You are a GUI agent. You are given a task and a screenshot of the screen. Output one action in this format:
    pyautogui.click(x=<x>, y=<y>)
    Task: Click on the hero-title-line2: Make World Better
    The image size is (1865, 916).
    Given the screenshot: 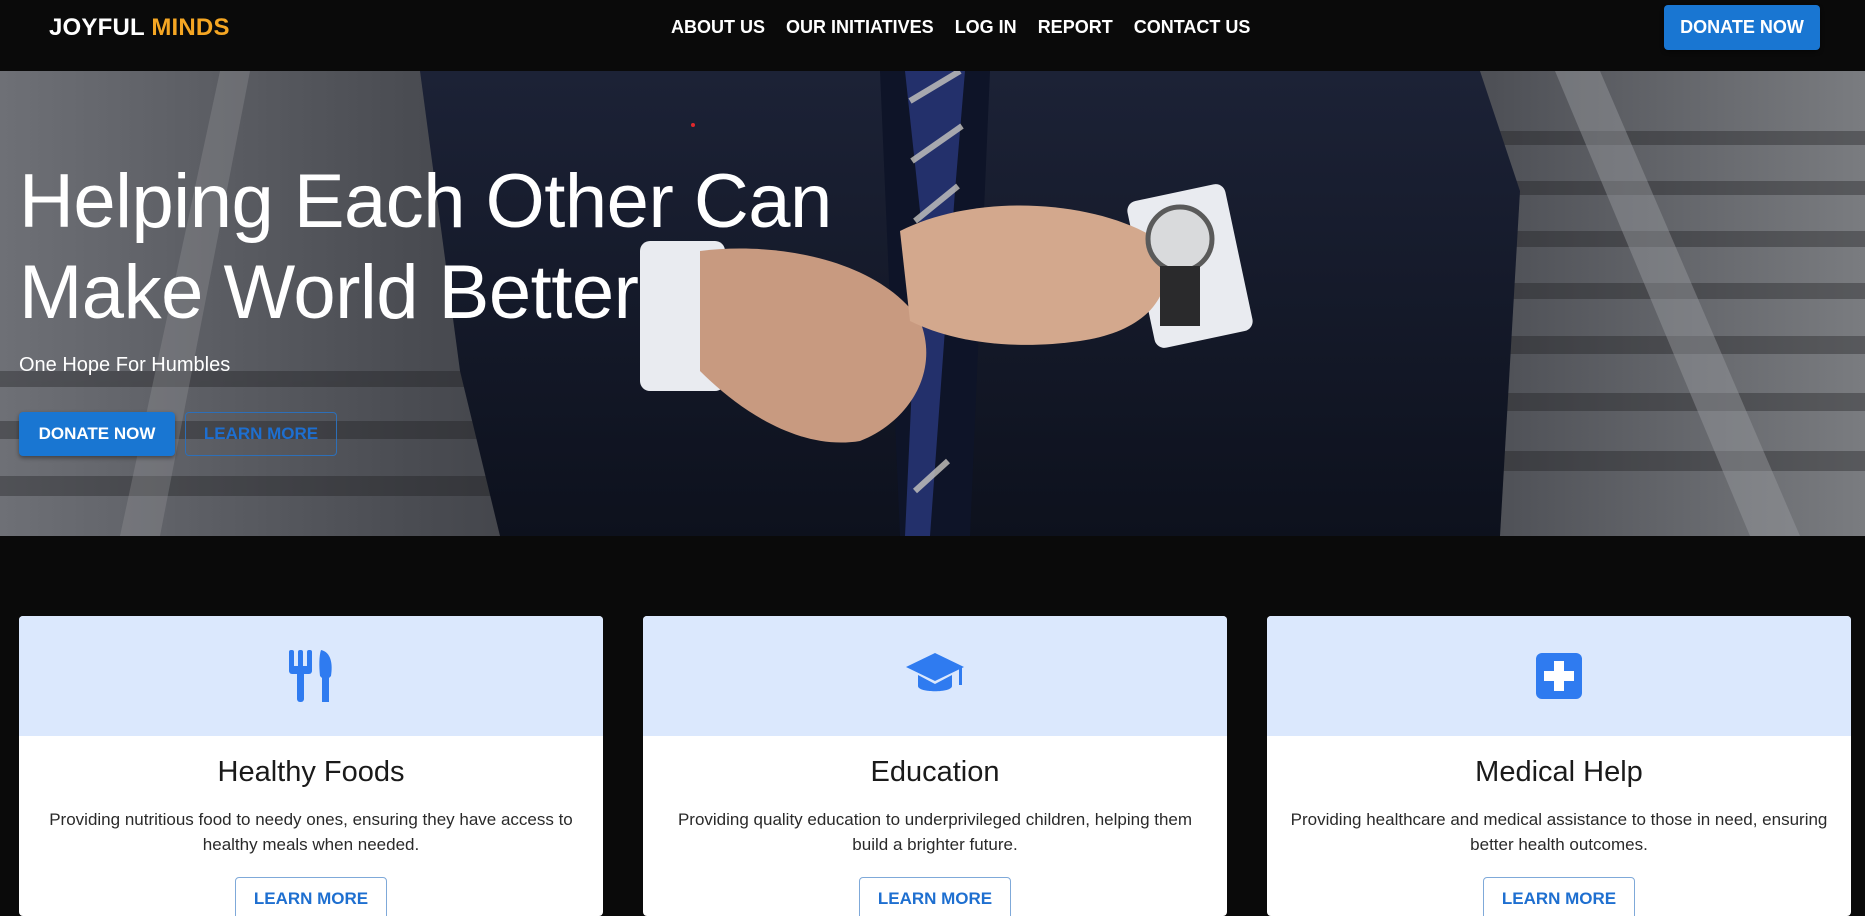 What is the action you would take?
    pyautogui.click(x=329, y=292)
    